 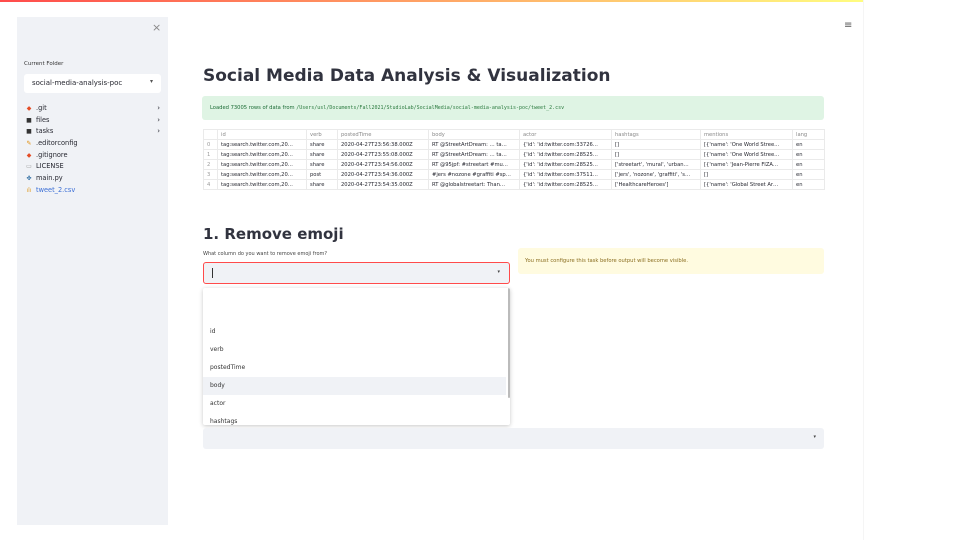 I want to click on secondary-select: ▾, so click(x=513, y=438).